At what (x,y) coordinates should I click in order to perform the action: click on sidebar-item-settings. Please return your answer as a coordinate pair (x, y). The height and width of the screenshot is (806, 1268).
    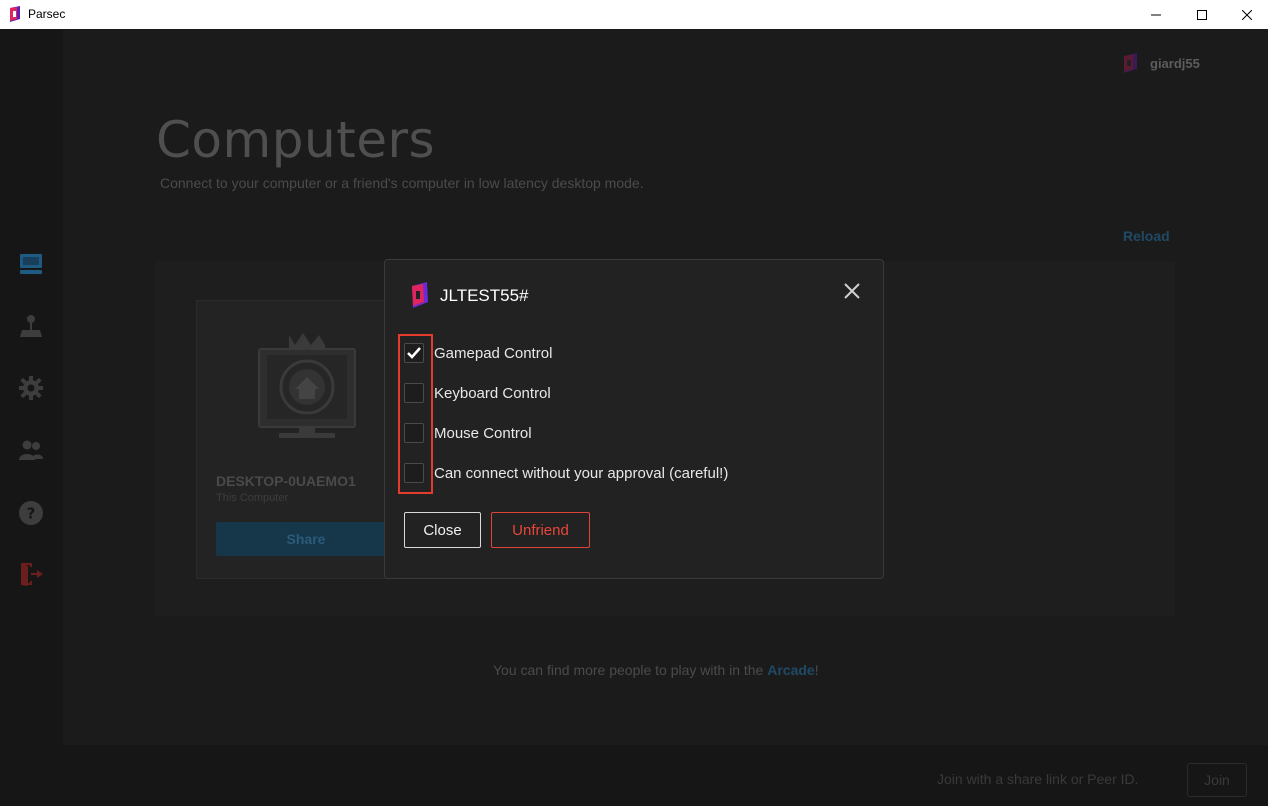
    Looking at the image, I should click on (31, 388).